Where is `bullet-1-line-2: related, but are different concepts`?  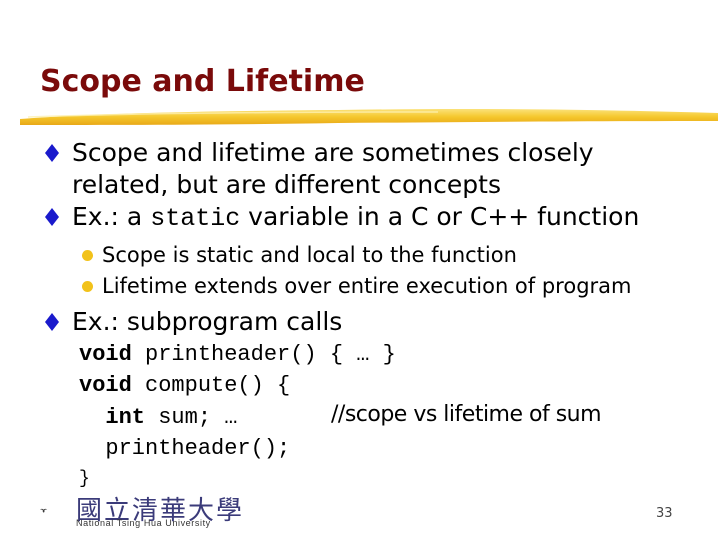 bullet-1-line-2: related, but are different concepts is located at coordinates (286, 184).